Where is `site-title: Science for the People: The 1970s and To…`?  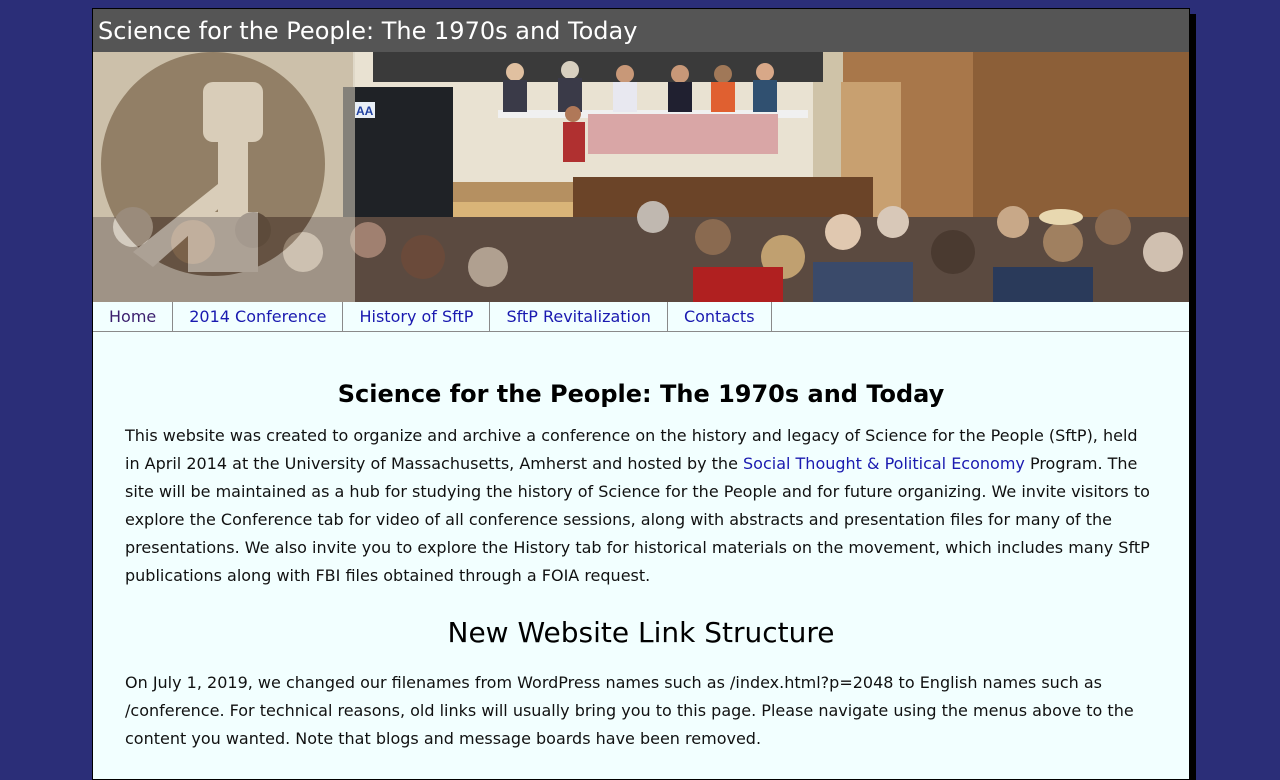
site-title: Science for the People: The 1970s and To… is located at coordinates (641, 30).